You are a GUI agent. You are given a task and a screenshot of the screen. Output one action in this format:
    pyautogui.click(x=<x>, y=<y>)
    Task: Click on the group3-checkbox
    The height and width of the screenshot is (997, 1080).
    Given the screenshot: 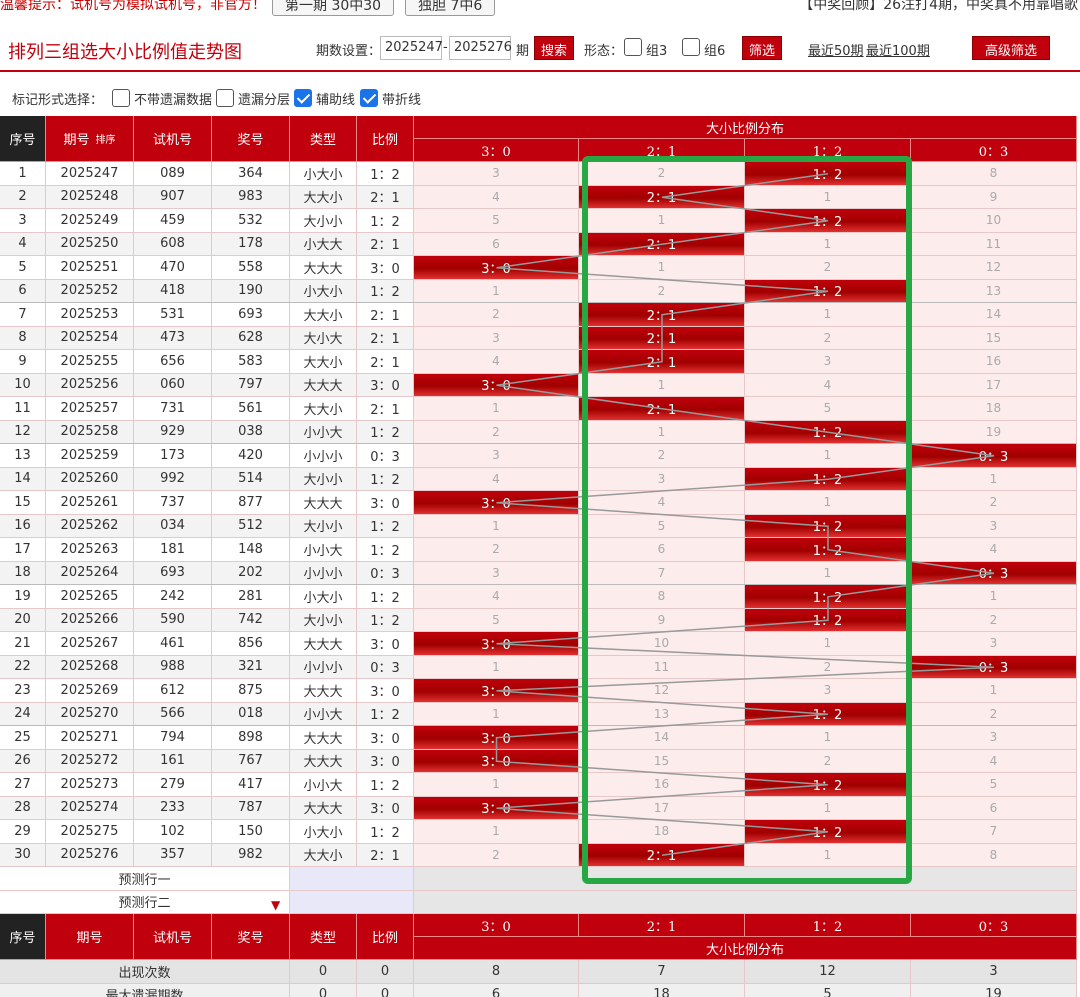 What is the action you would take?
    pyautogui.click(x=633, y=47)
    